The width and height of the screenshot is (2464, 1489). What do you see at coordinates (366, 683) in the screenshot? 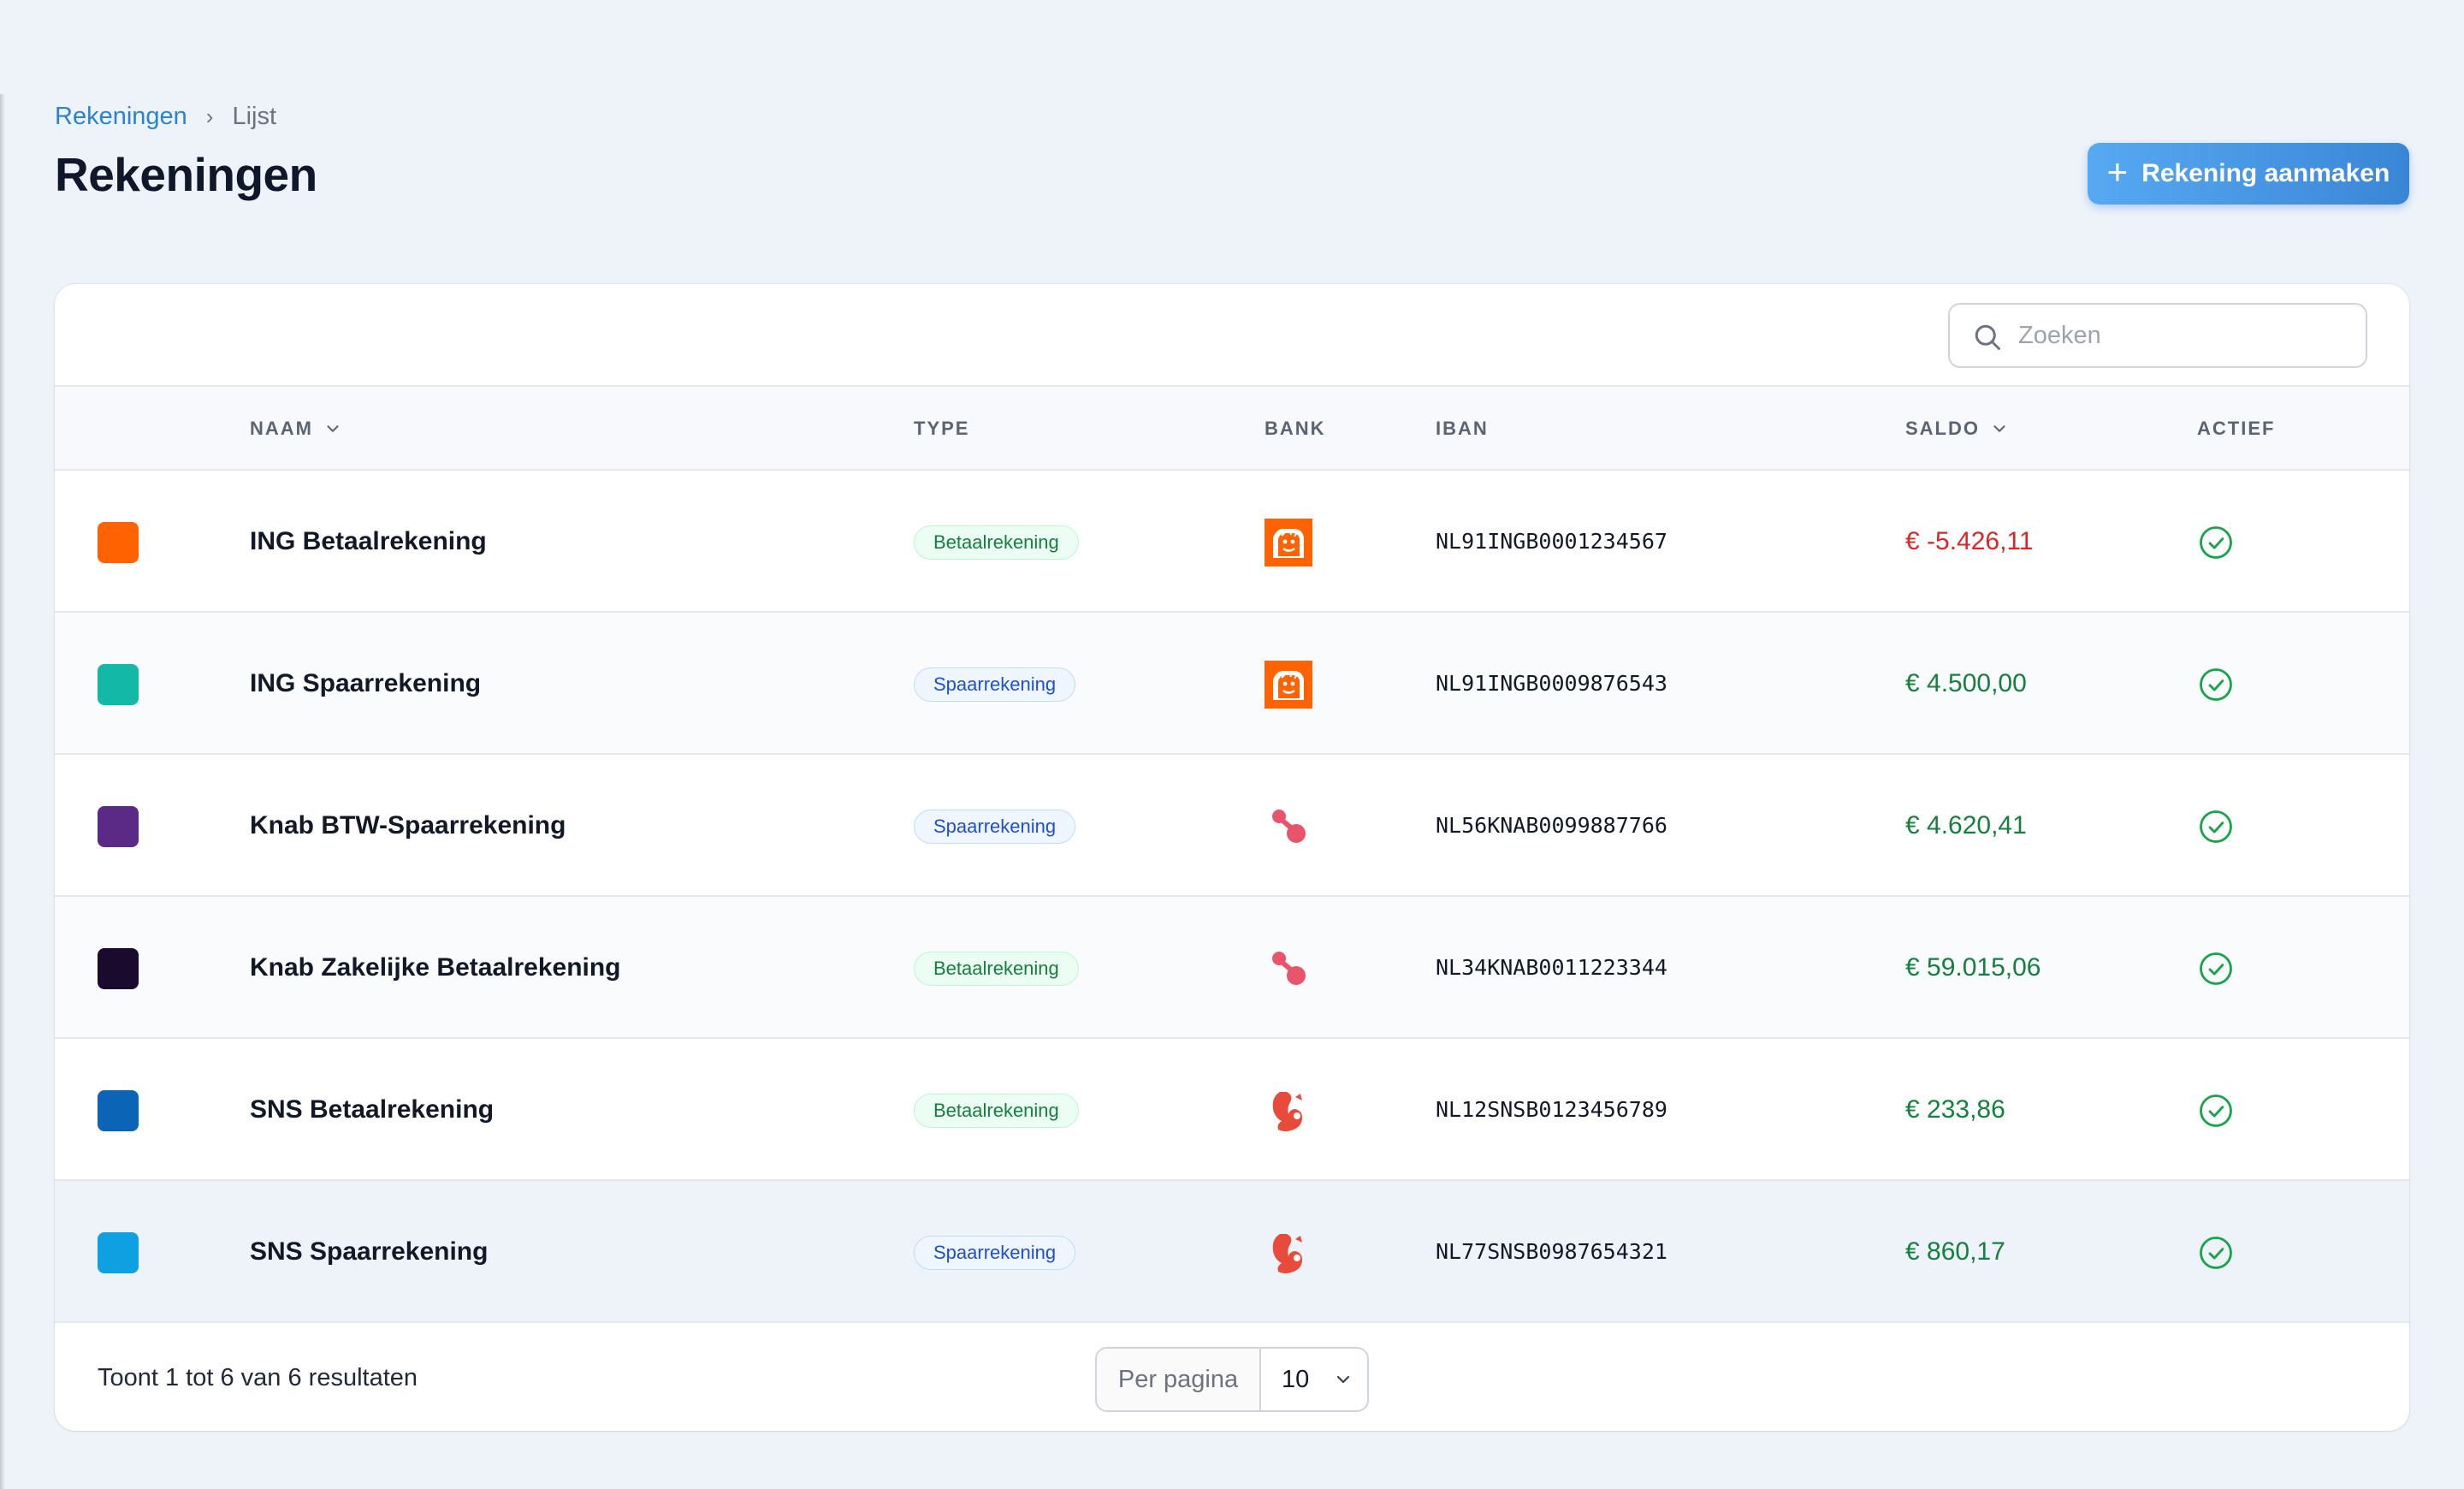
I see `account-name: ING Spaarrekening` at bounding box center [366, 683].